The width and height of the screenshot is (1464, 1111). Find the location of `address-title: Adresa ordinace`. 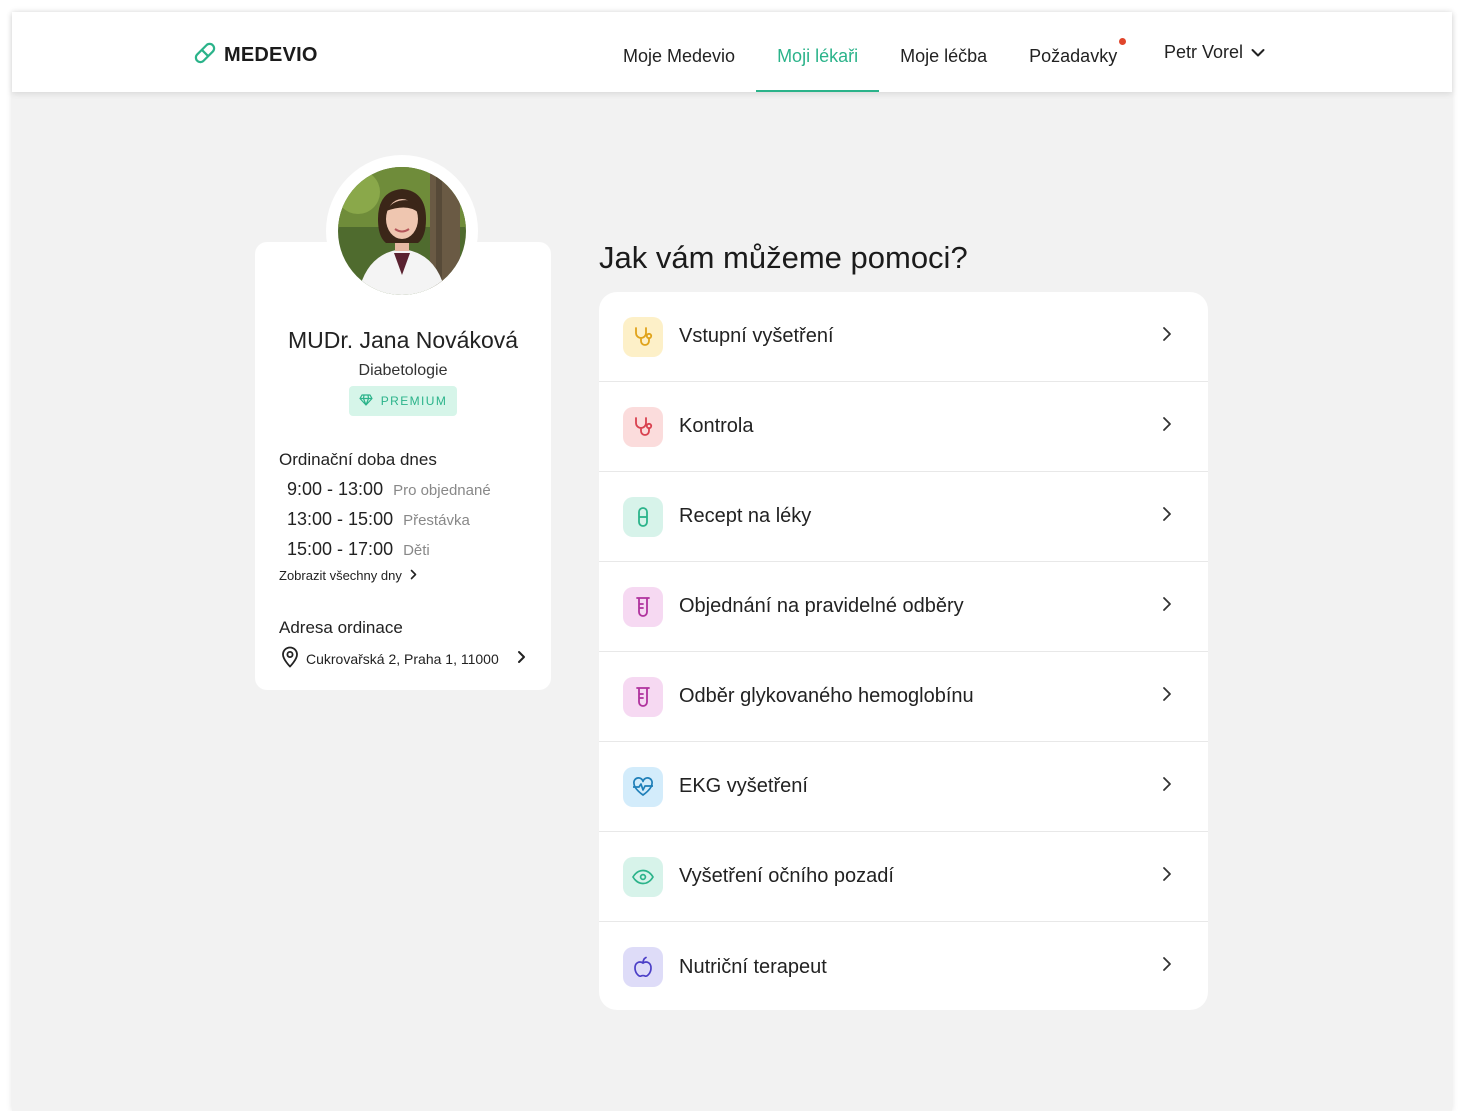

address-title: Adresa ordinace is located at coordinates (341, 627).